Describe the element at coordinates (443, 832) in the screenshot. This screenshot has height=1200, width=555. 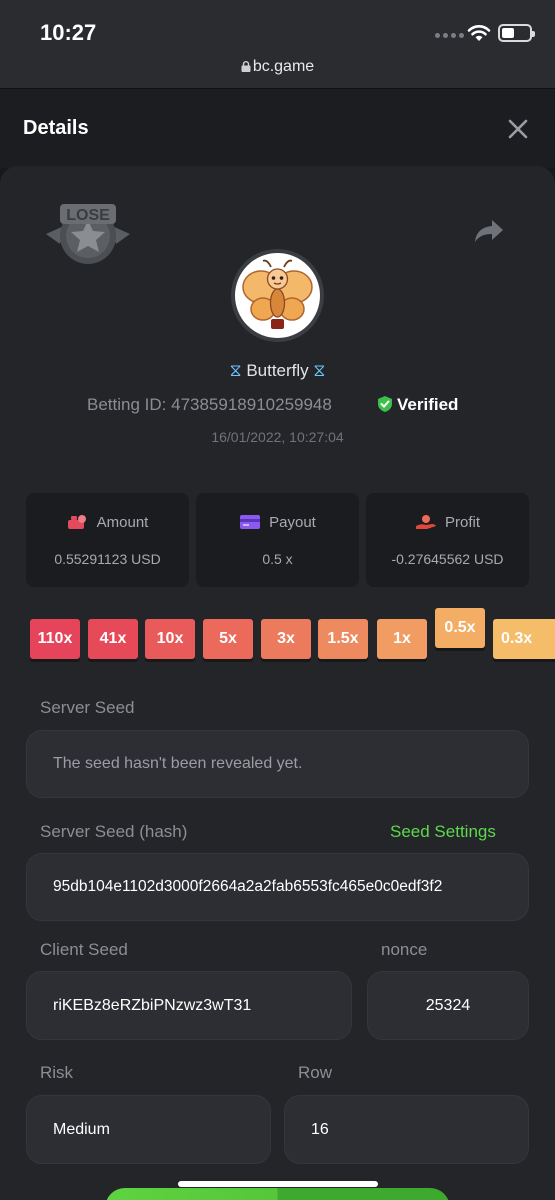
I see `seed-settings-link: Seed Settings` at that location.